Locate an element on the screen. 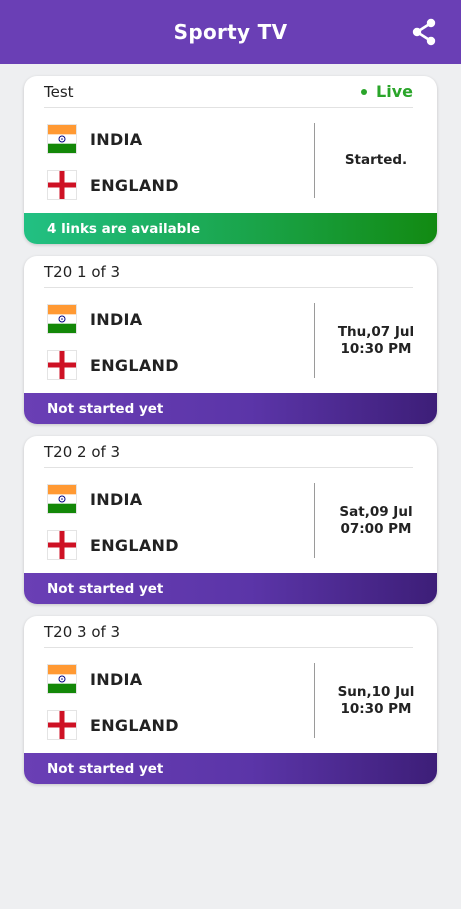  match-type: T20 1 of 3 is located at coordinates (82, 271).